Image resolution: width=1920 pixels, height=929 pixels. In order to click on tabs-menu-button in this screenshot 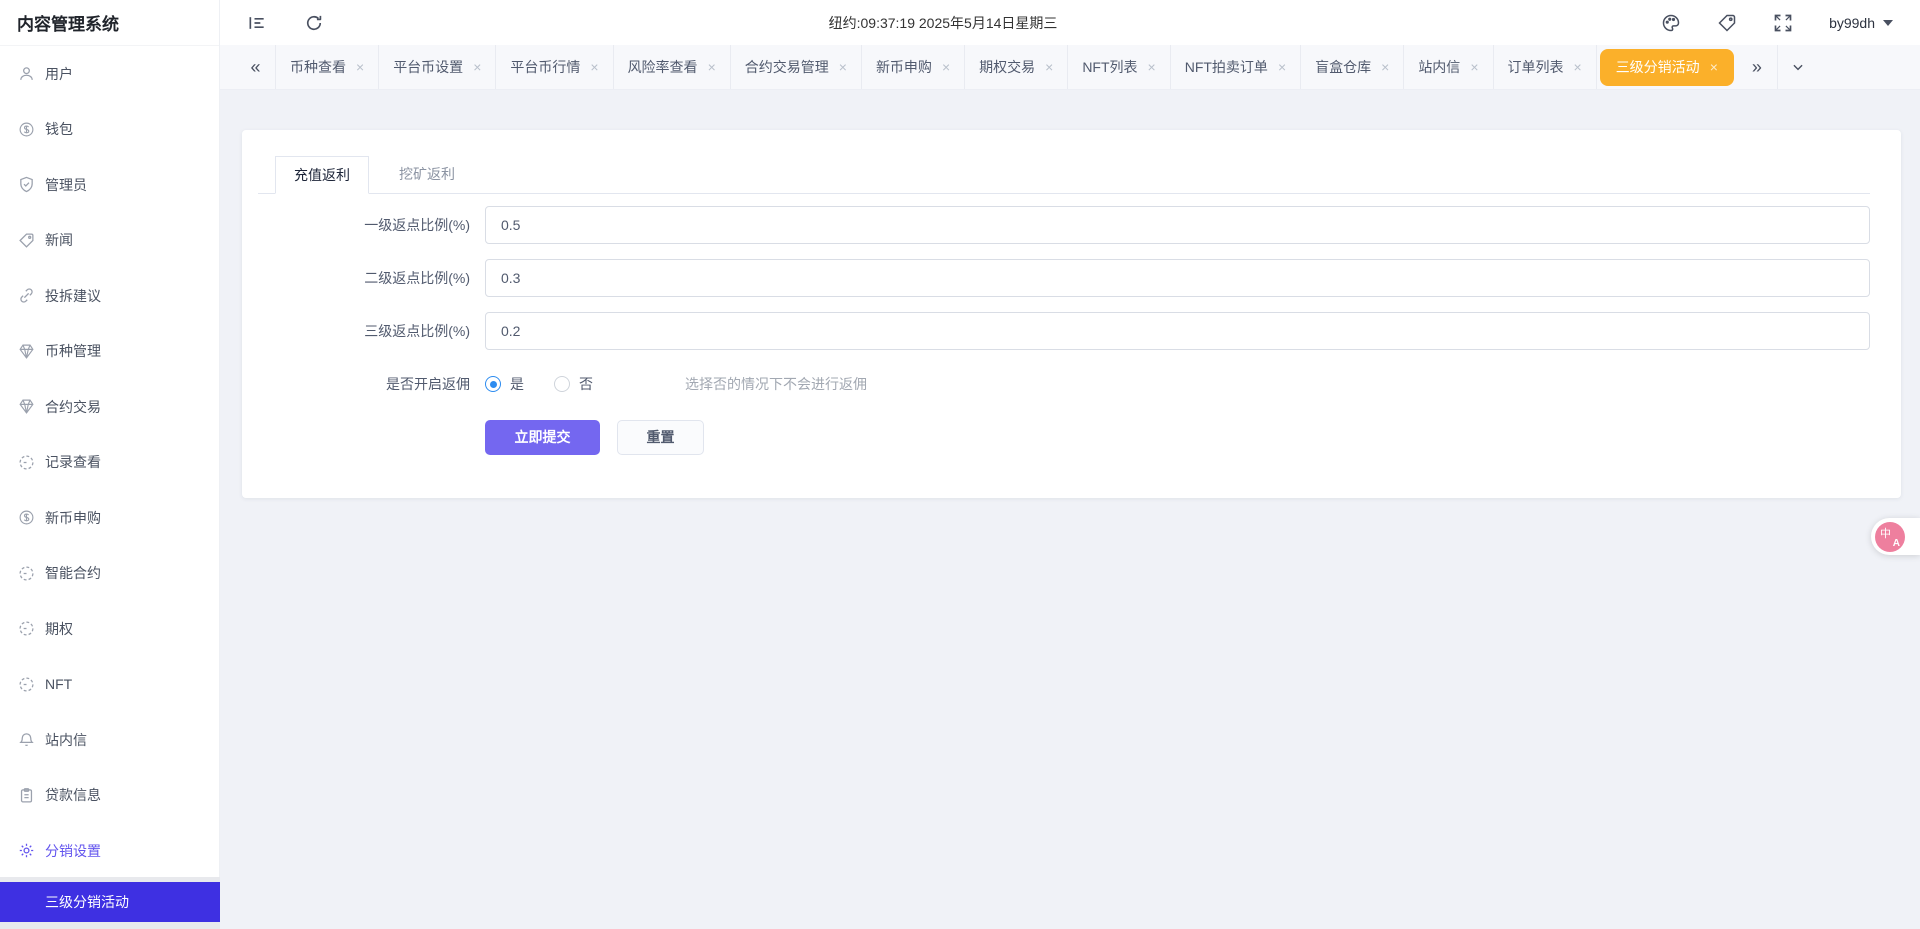, I will do `click(1797, 67)`.